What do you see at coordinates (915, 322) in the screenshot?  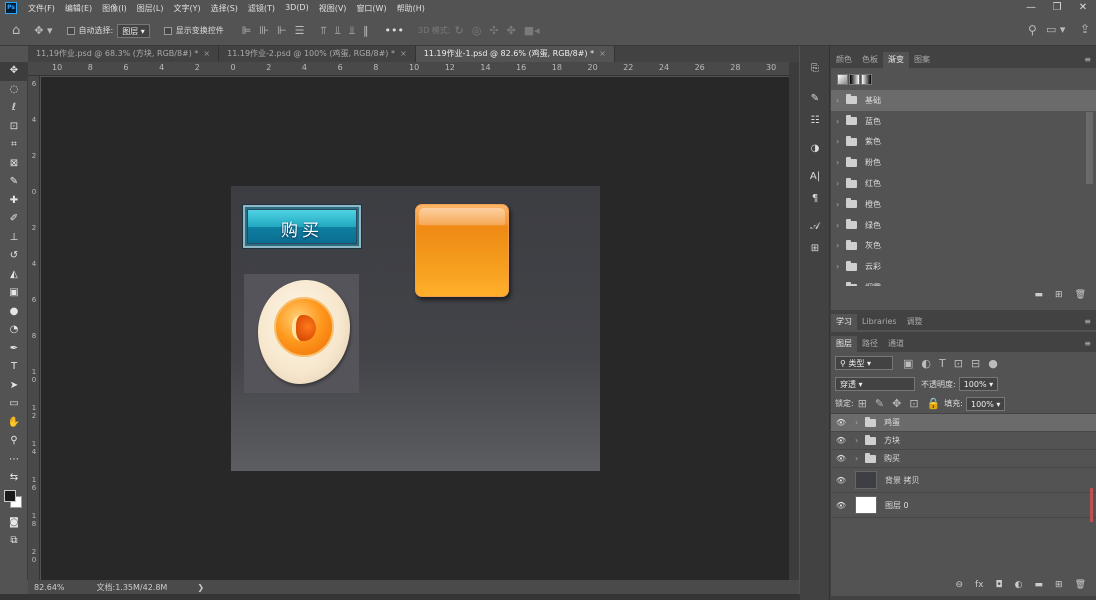 I see `tab-adjustments: 调整` at bounding box center [915, 322].